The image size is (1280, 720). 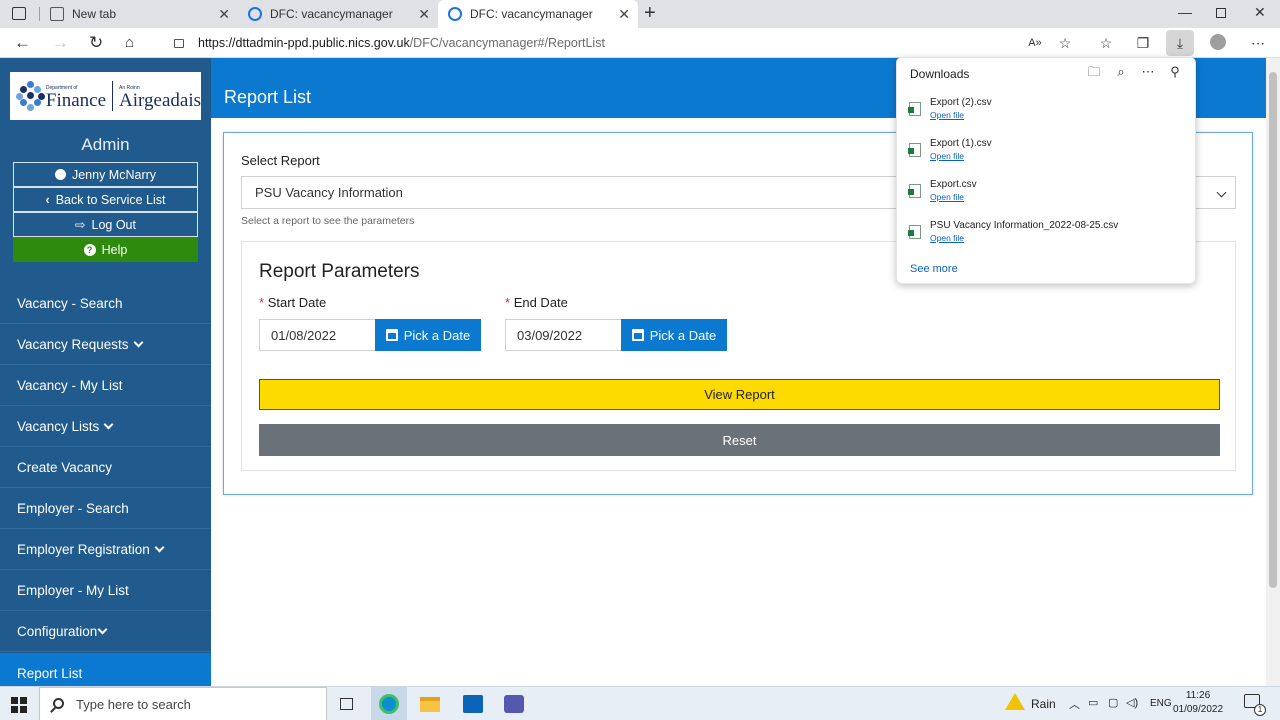 What do you see at coordinates (70, 303) in the screenshot?
I see `nav-label: Vacancy - Search` at bounding box center [70, 303].